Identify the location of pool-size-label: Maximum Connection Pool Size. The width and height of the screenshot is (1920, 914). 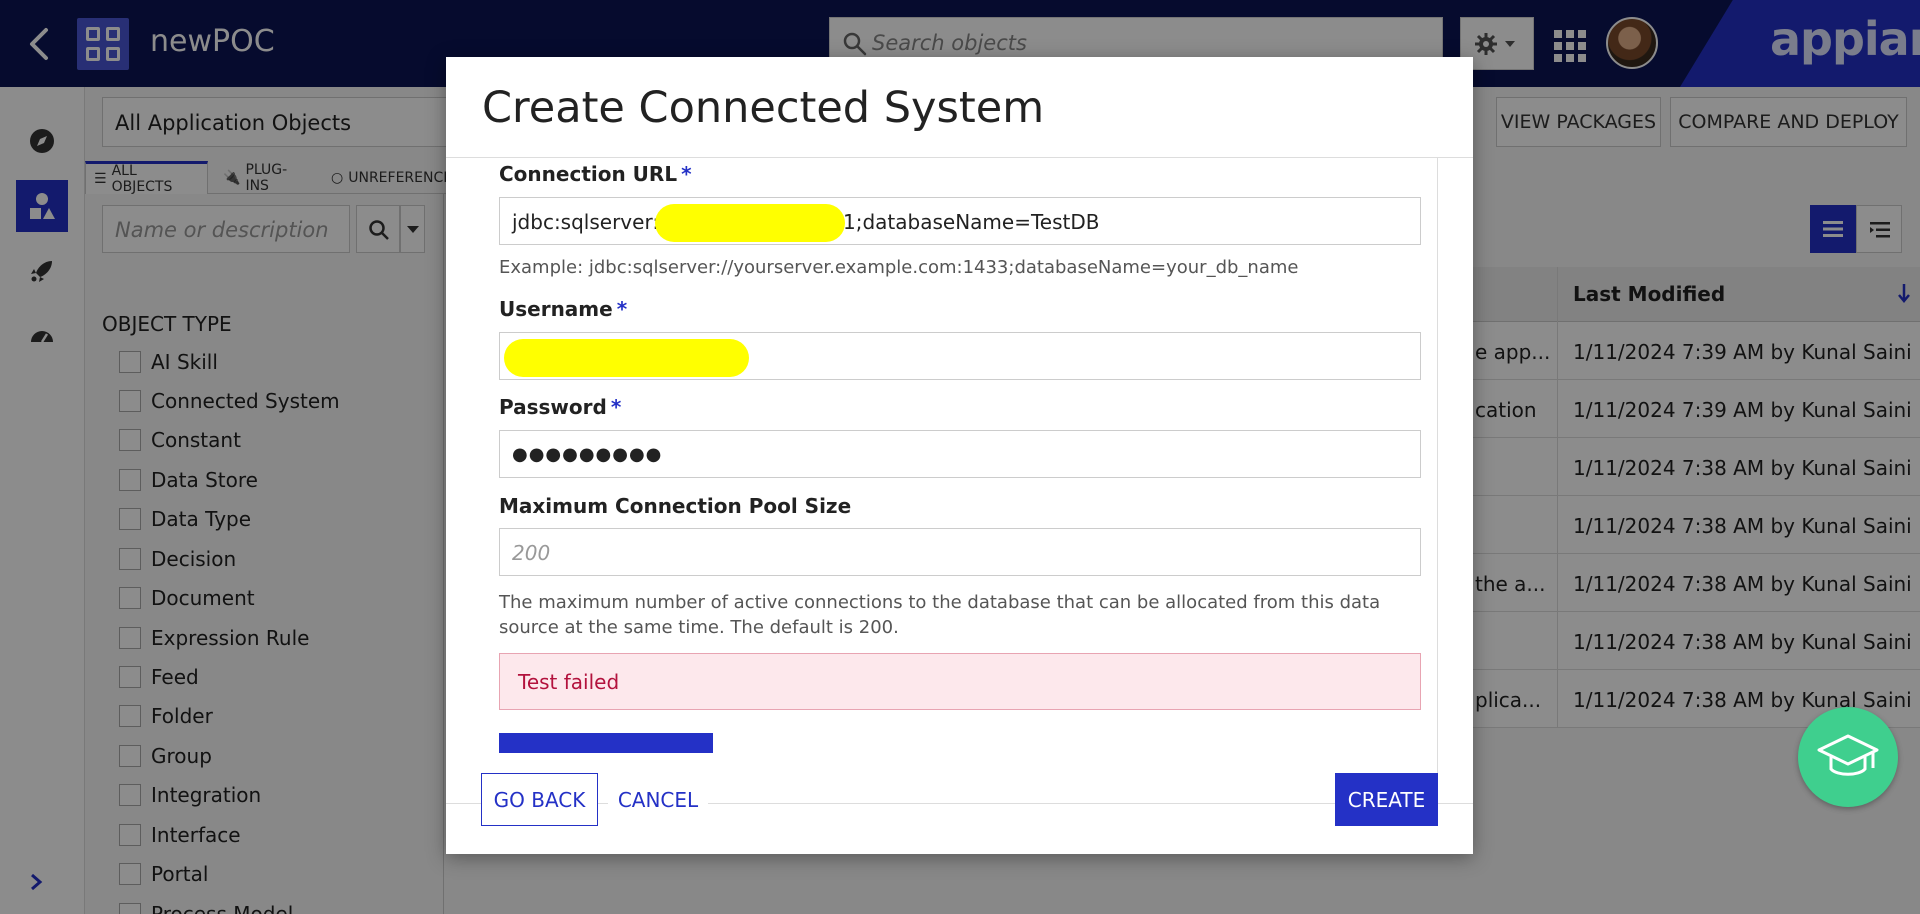
(675, 506).